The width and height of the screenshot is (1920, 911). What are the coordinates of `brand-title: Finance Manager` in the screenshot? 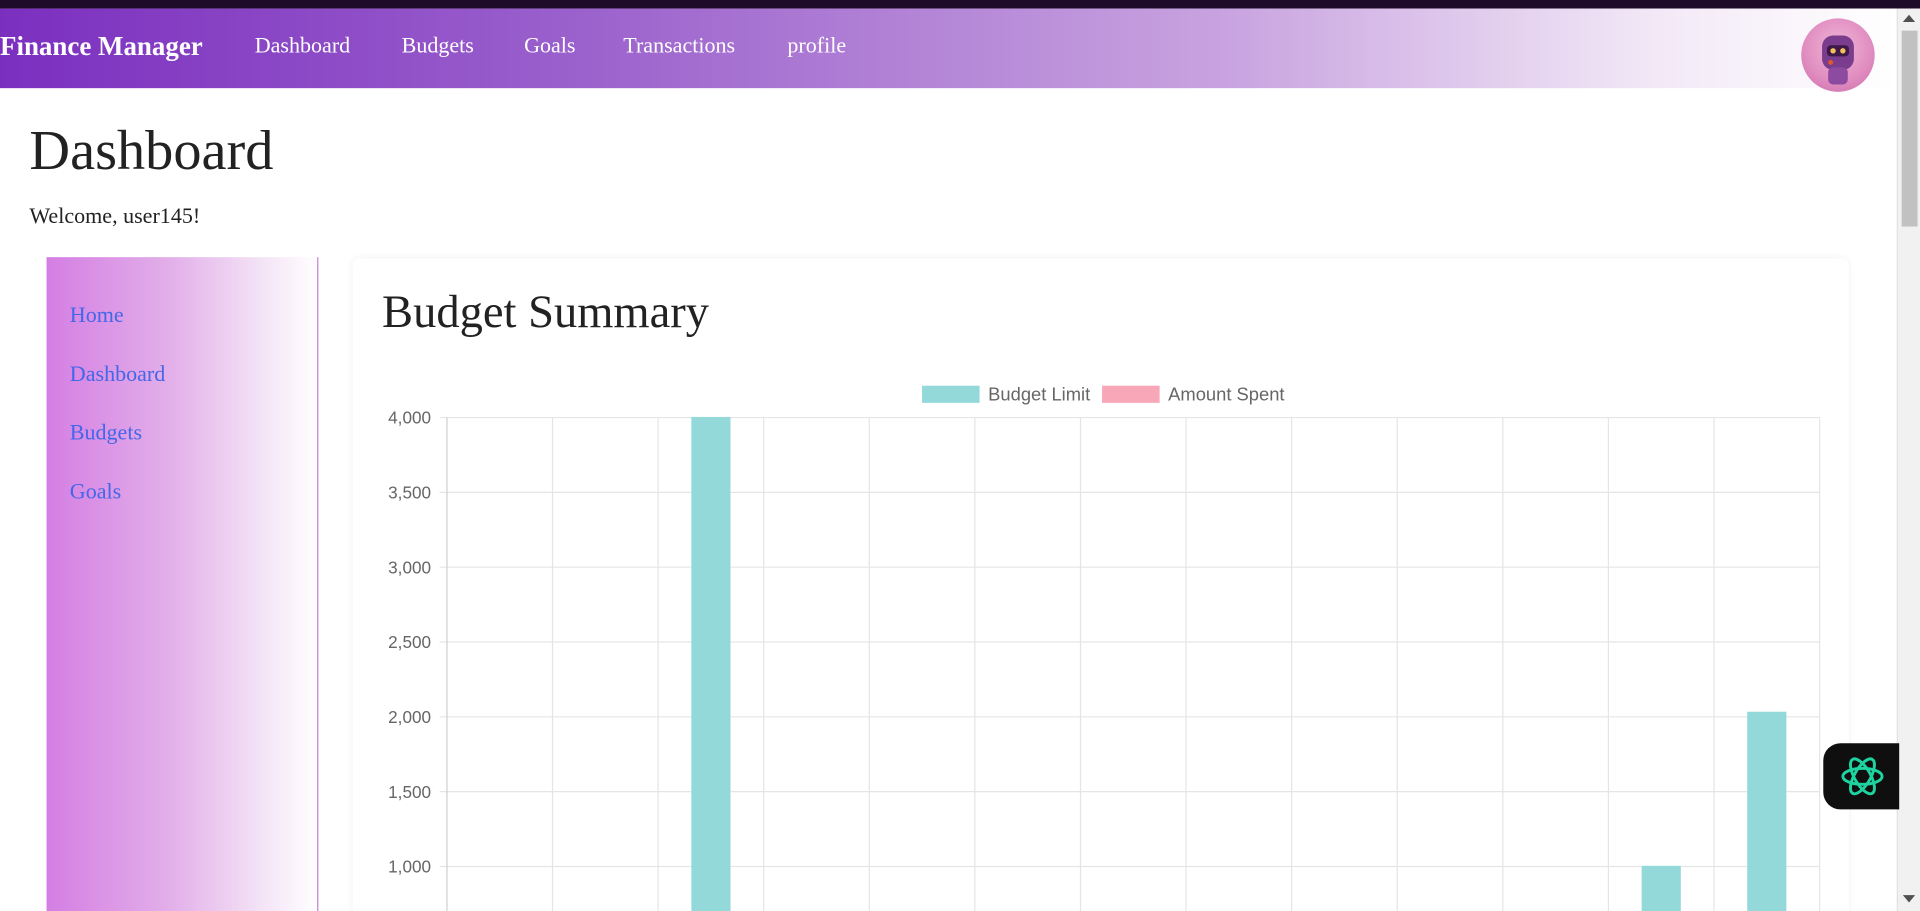 It's located at (101, 47).